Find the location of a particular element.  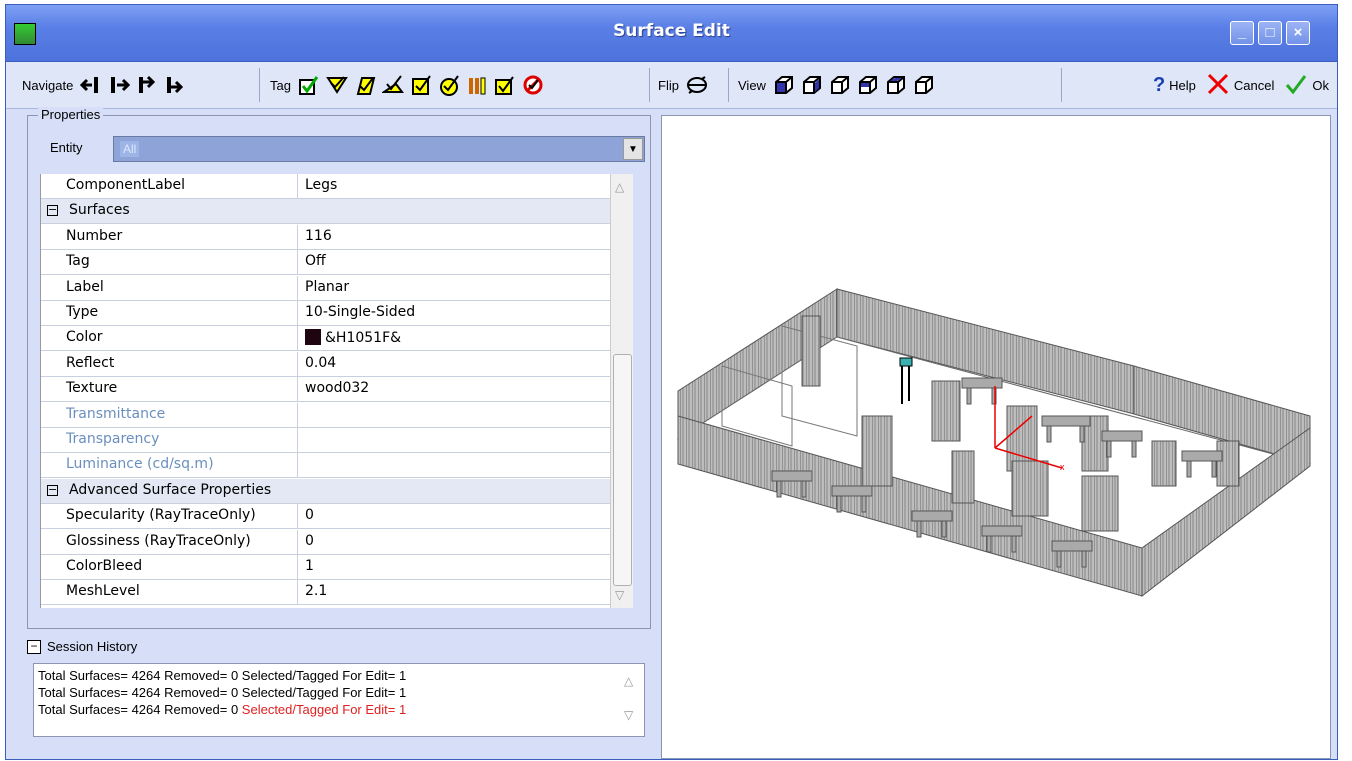

tag-check-8-icon is located at coordinates (505, 85).